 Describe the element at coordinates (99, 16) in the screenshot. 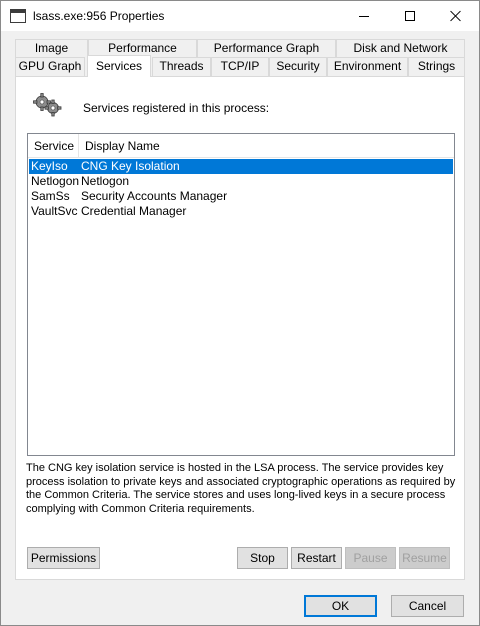

I see `window-title: lsass.exe:956 Properties` at that location.